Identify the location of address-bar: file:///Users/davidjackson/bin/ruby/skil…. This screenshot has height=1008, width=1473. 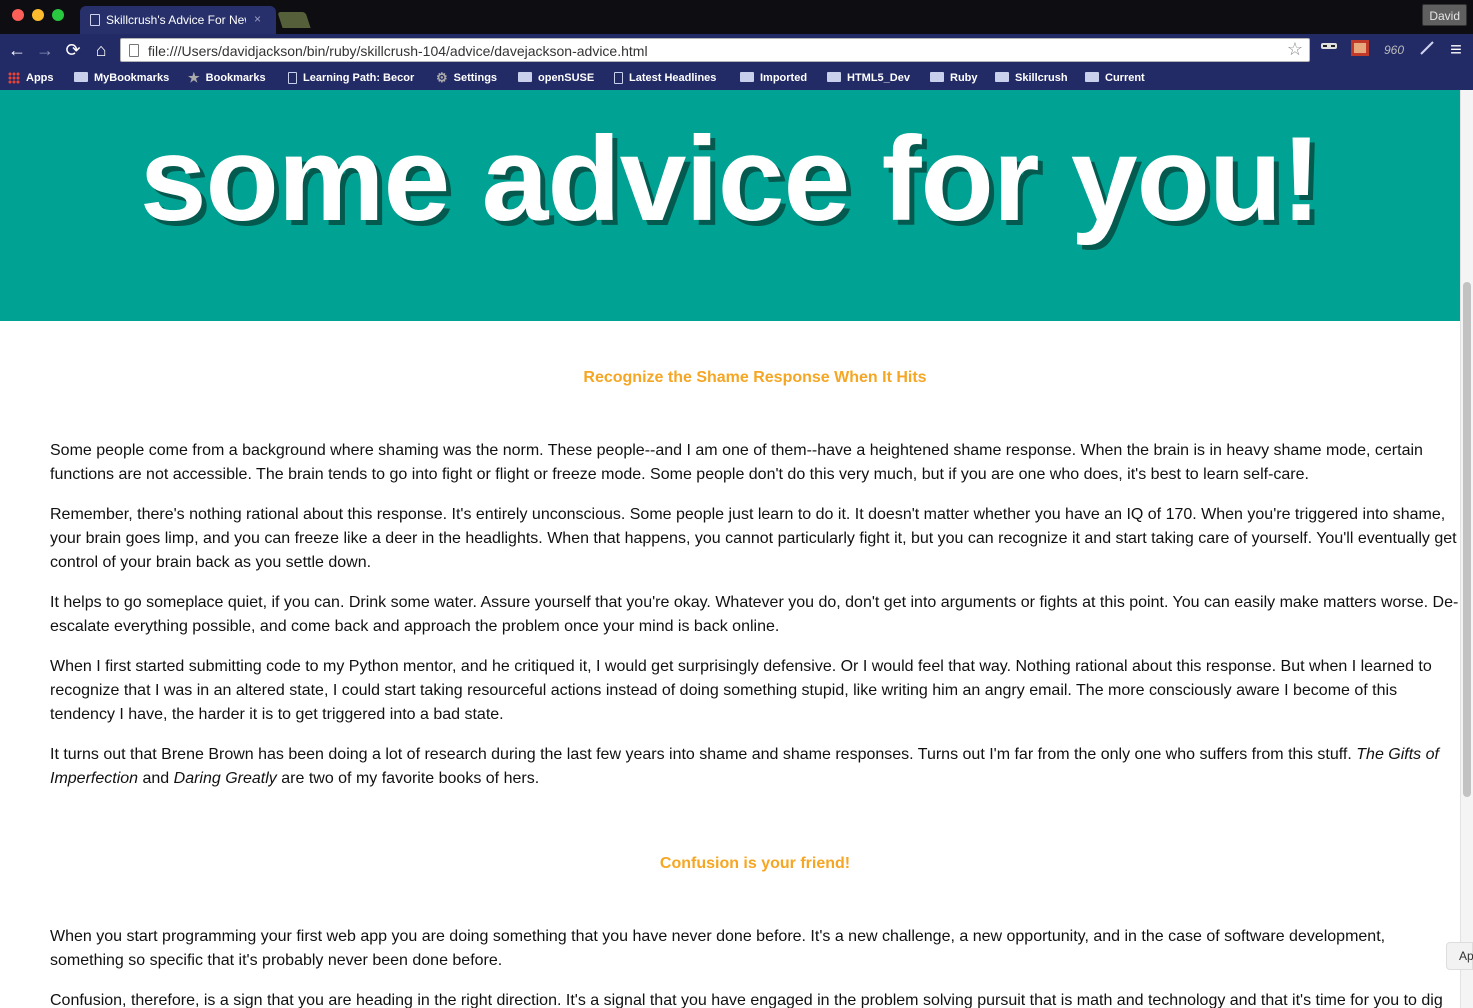
(715, 50).